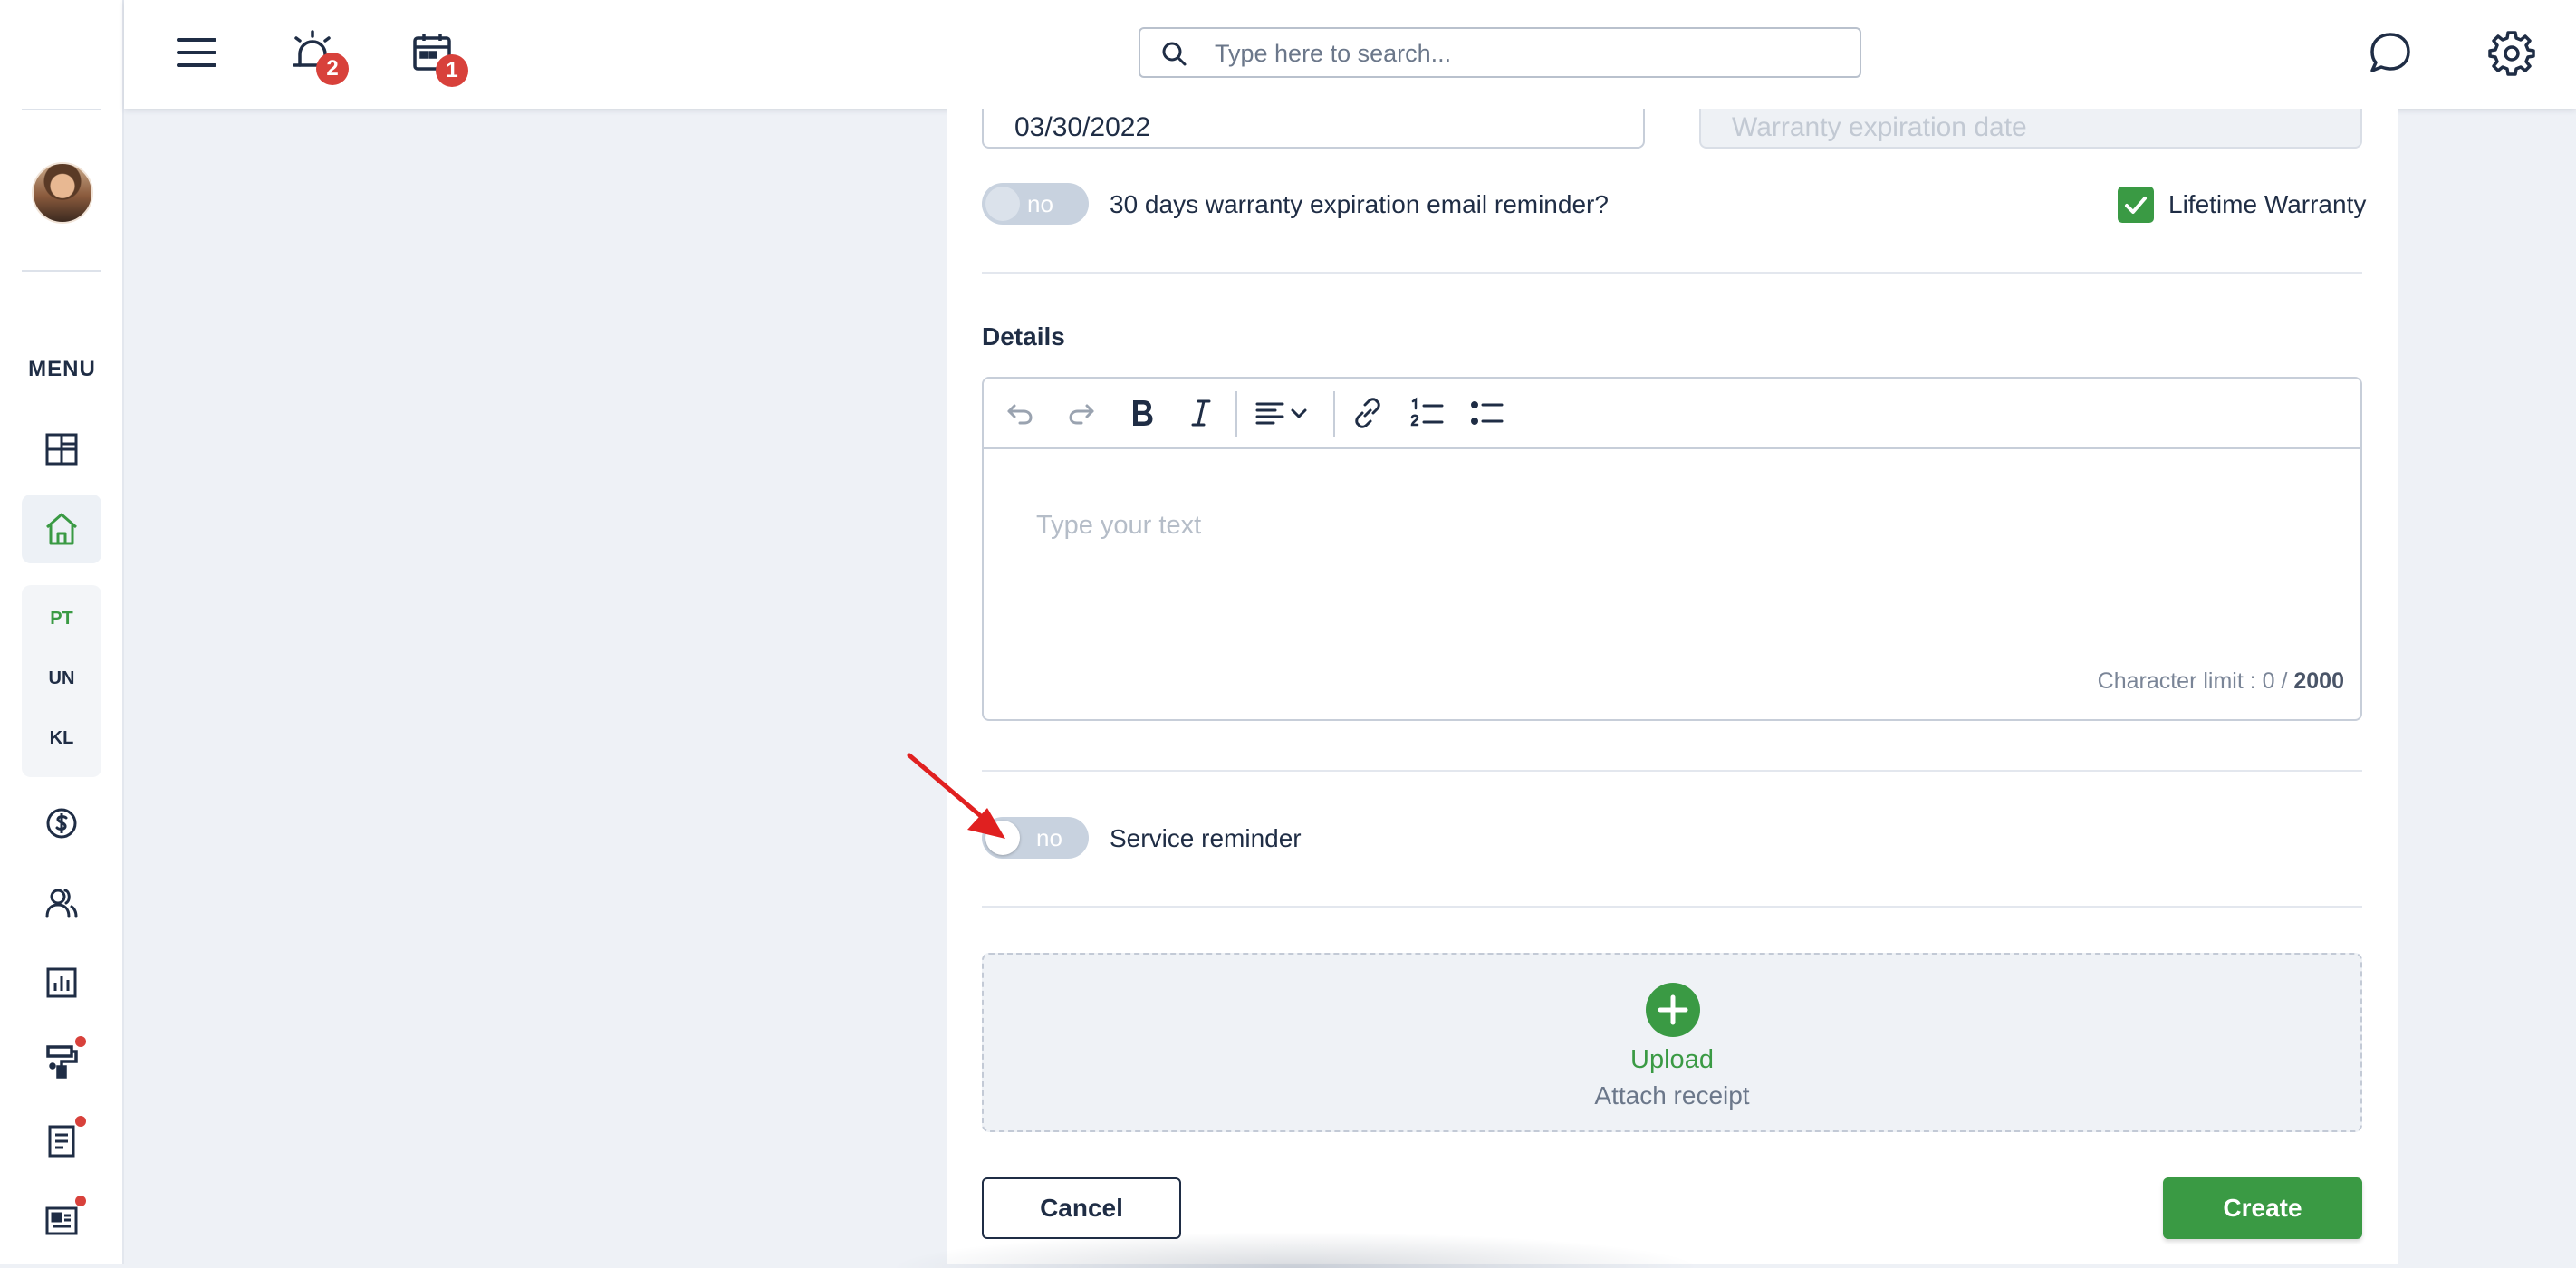 This screenshot has width=2576, height=1268. What do you see at coordinates (1270, 413) in the screenshot?
I see `align-left-icon` at bounding box center [1270, 413].